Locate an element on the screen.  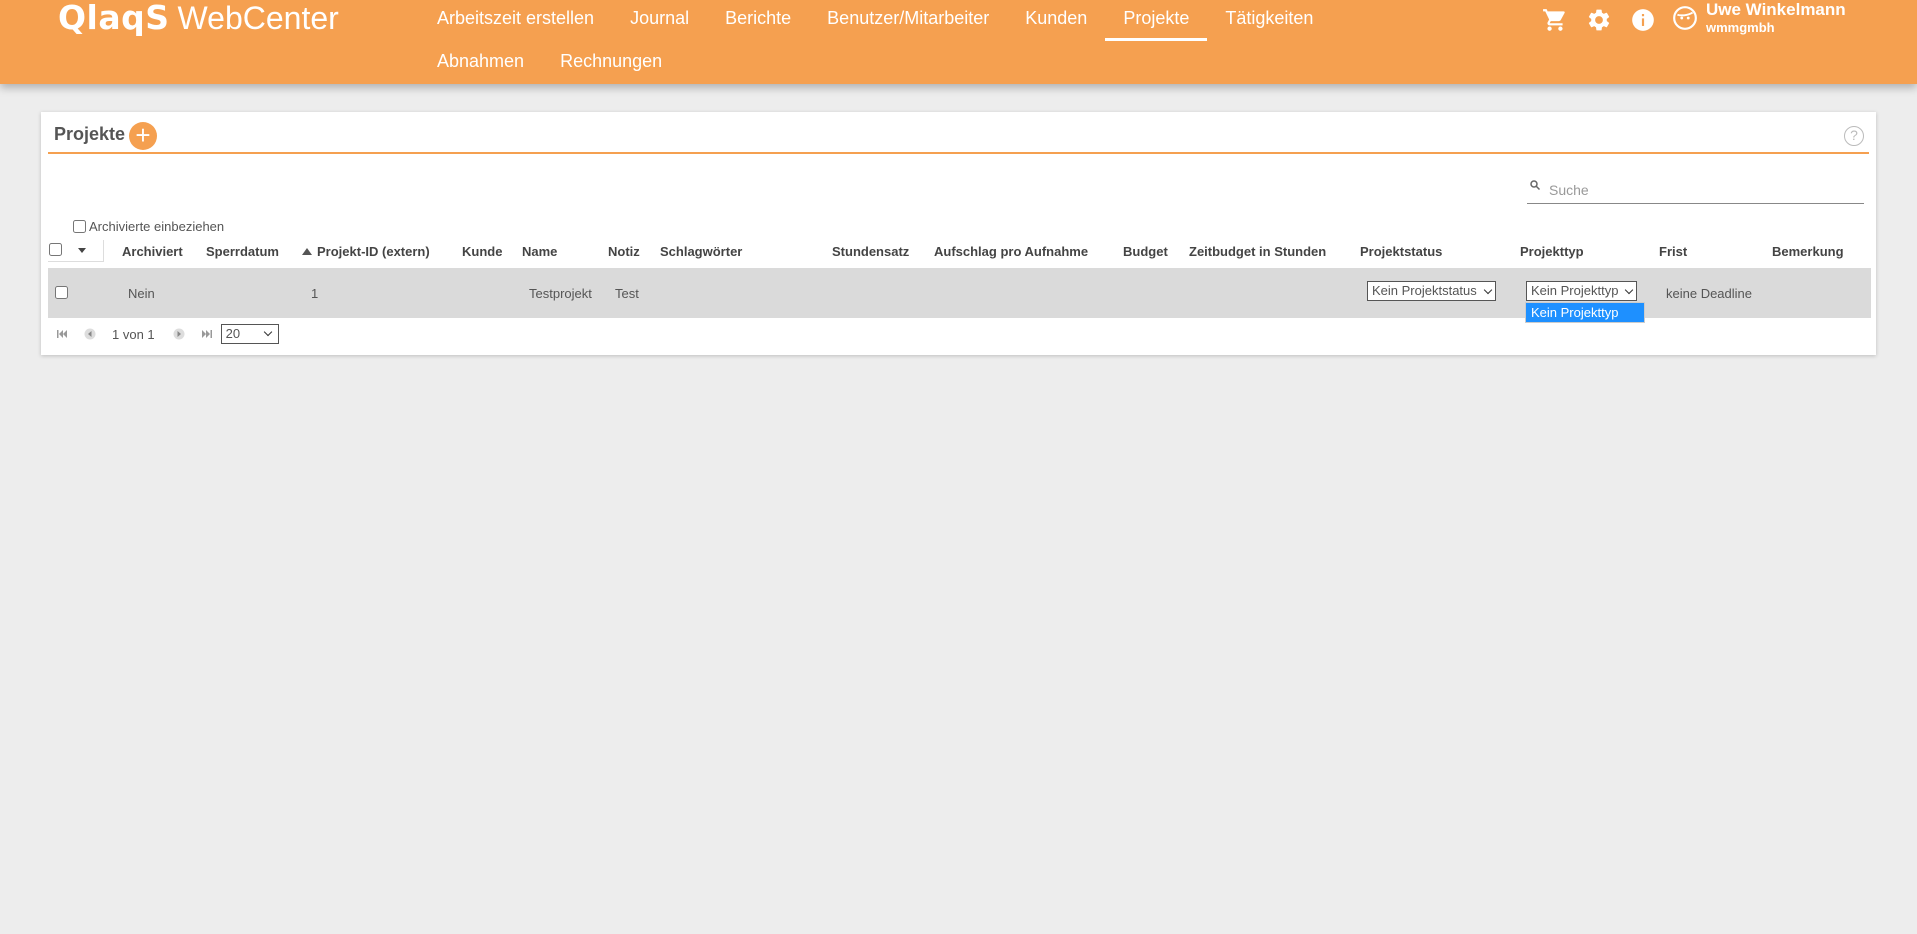
col-archiviert: Archiviert is located at coordinates (152, 251).